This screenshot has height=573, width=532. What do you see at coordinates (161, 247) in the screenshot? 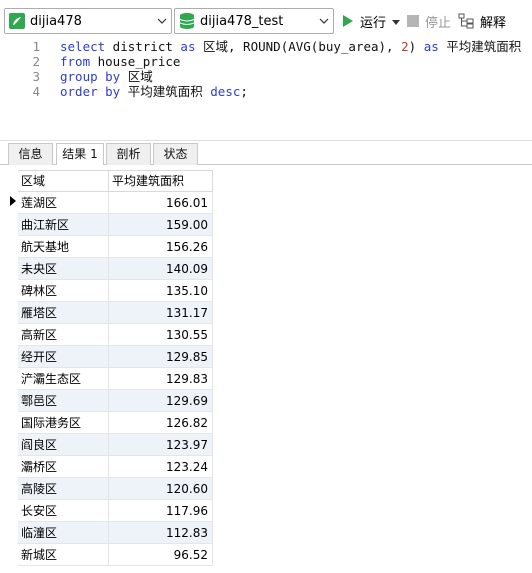
I see `cell-avg-area: 156.26` at bounding box center [161, 247].